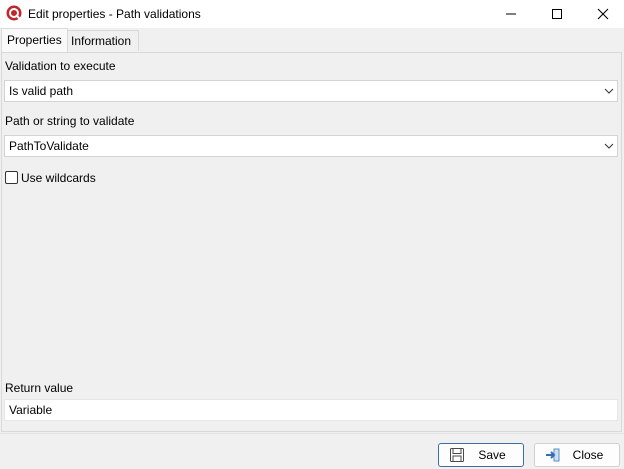 Image resolution: width=624 pixels, height=469 pixels. Describe the element at coordinates (312, 14) in the screenshot. I see `title-bar: Edit properties - Path validations` at that location.